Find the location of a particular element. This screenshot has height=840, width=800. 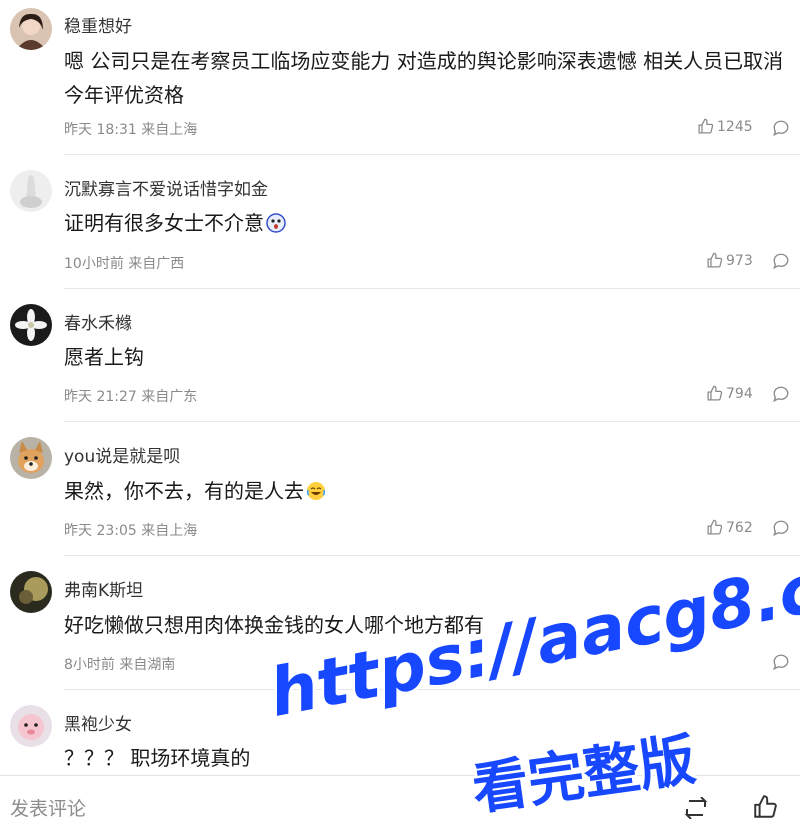

comment-meta: 10小时前 来自广西 is located at coordinates (124, 264).